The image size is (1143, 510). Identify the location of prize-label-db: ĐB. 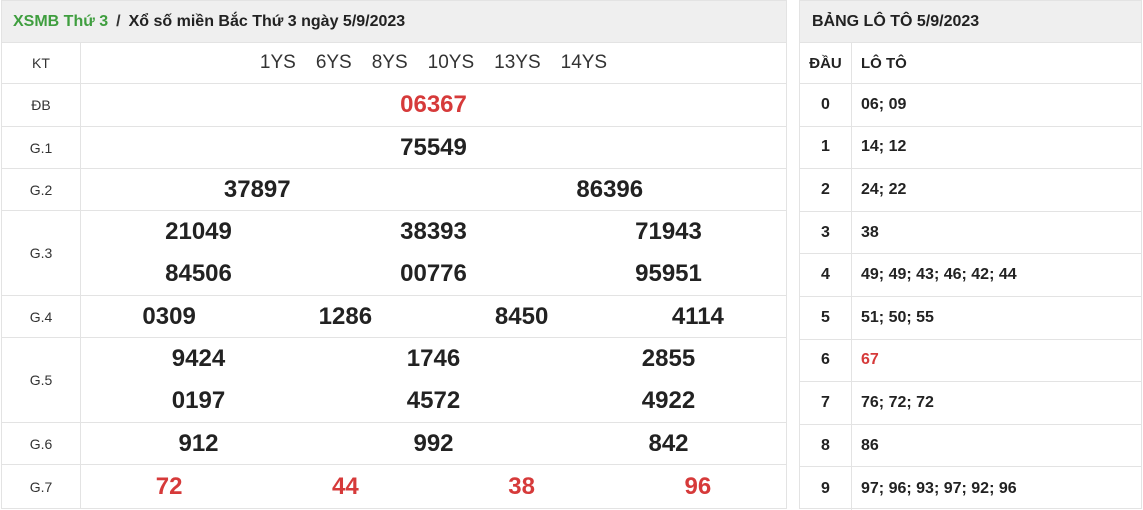
(41, 105).